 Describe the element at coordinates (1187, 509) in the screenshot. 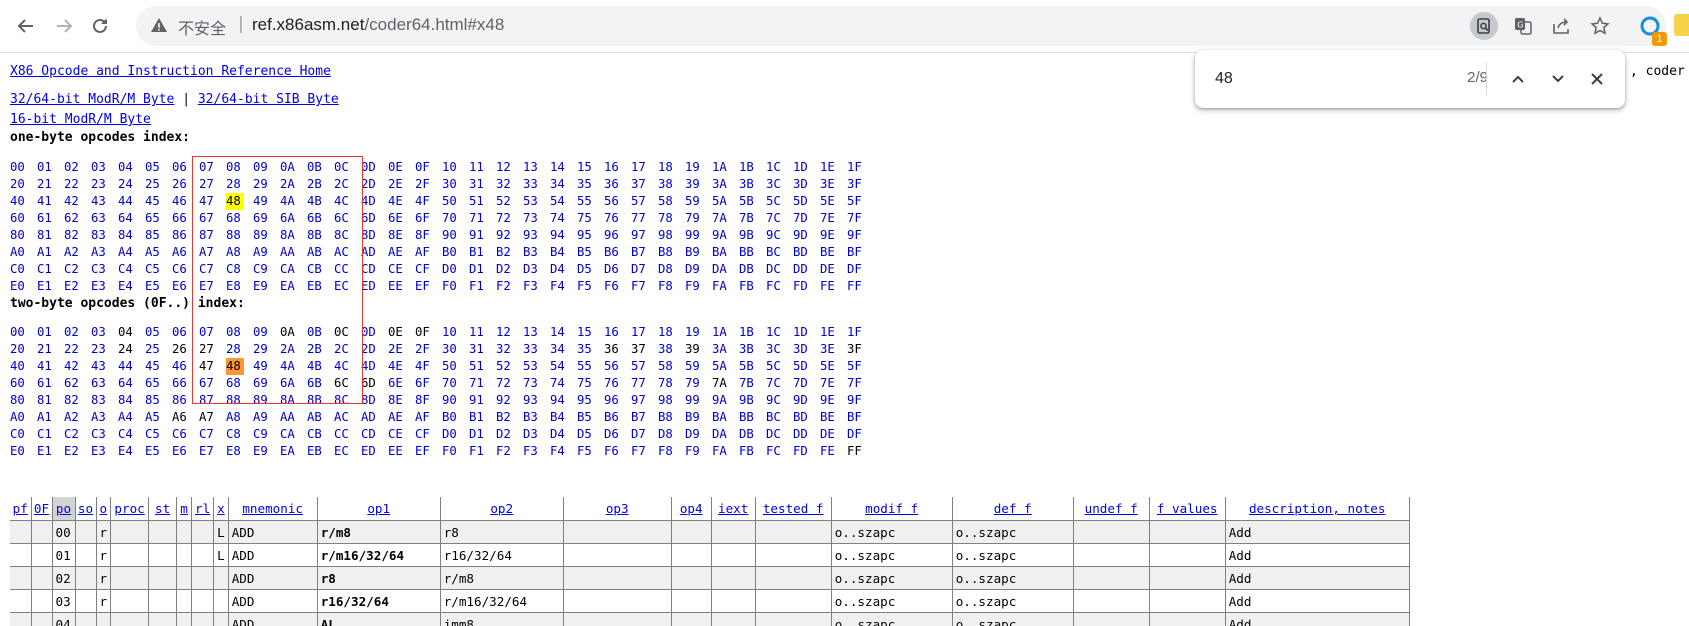

I see `column-header: f values` at that location.